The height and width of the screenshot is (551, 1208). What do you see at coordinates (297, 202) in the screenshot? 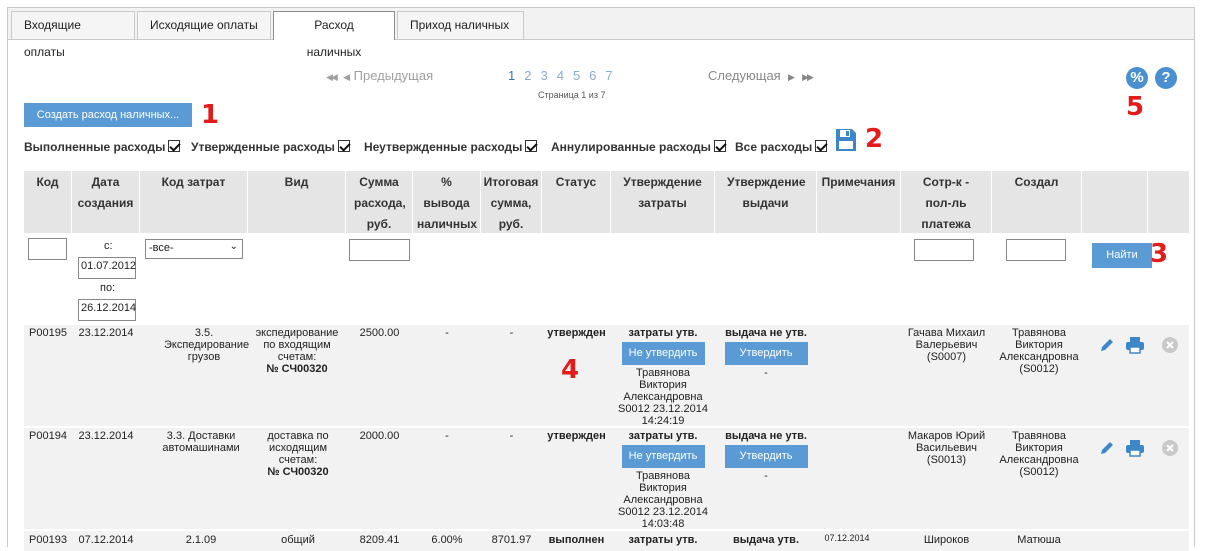
I see `col-header-kind: Вид` at bounding box center [297, 202].